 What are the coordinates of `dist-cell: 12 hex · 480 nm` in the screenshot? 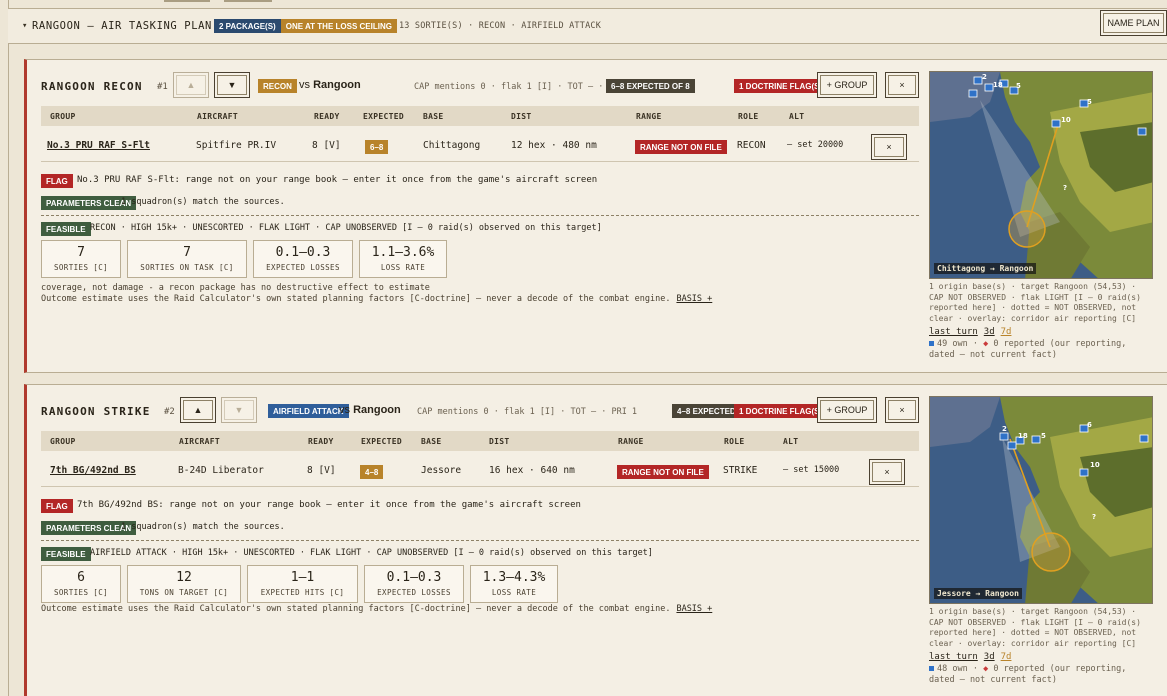 It's located at (554, 145).